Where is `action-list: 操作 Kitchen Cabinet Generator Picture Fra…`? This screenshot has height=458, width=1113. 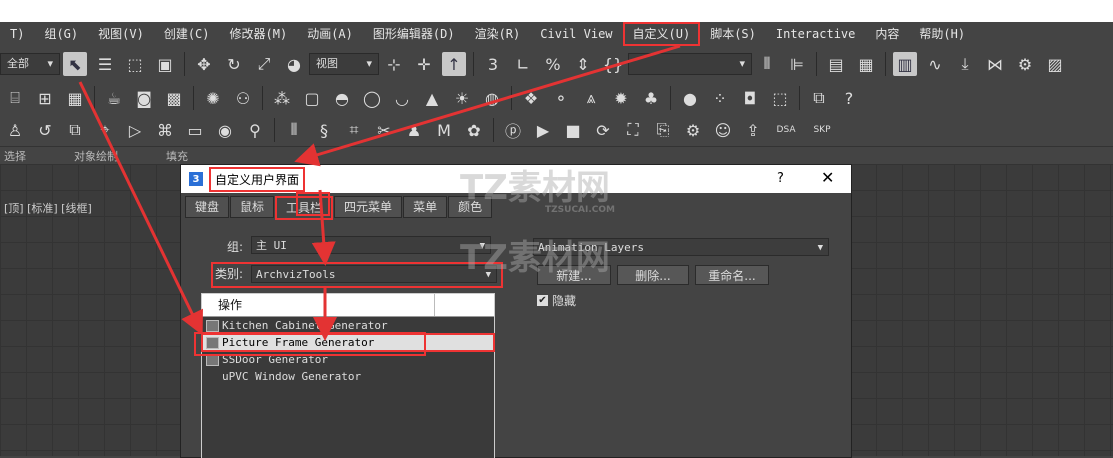 action-list: 操作 Kitchen Cabinet Generator Picture Fra… is located at coordinates (348, 375).